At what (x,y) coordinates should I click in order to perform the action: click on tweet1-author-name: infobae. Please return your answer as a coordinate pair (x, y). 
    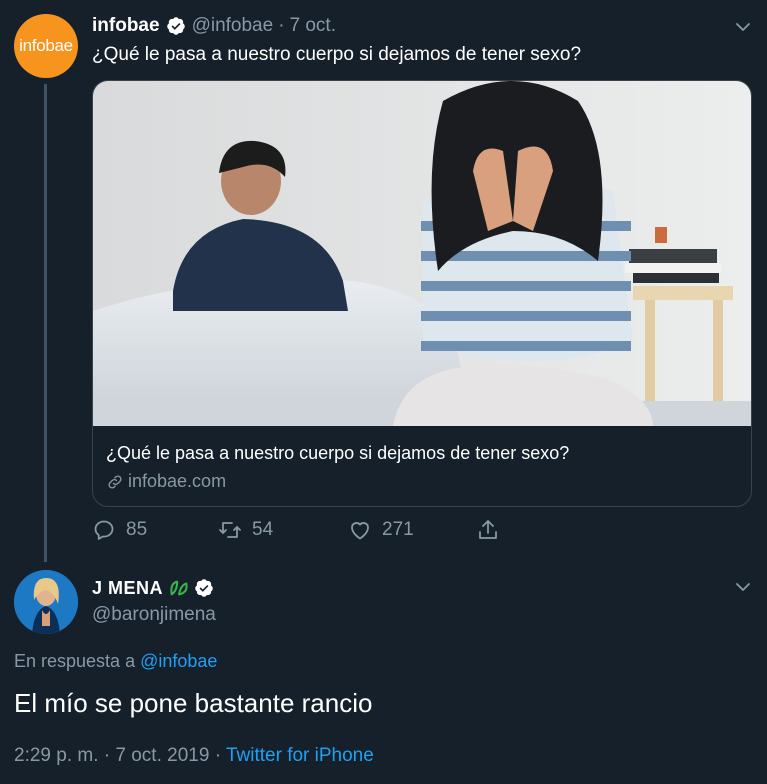
    Looking at the image, I should click on (126, 26).